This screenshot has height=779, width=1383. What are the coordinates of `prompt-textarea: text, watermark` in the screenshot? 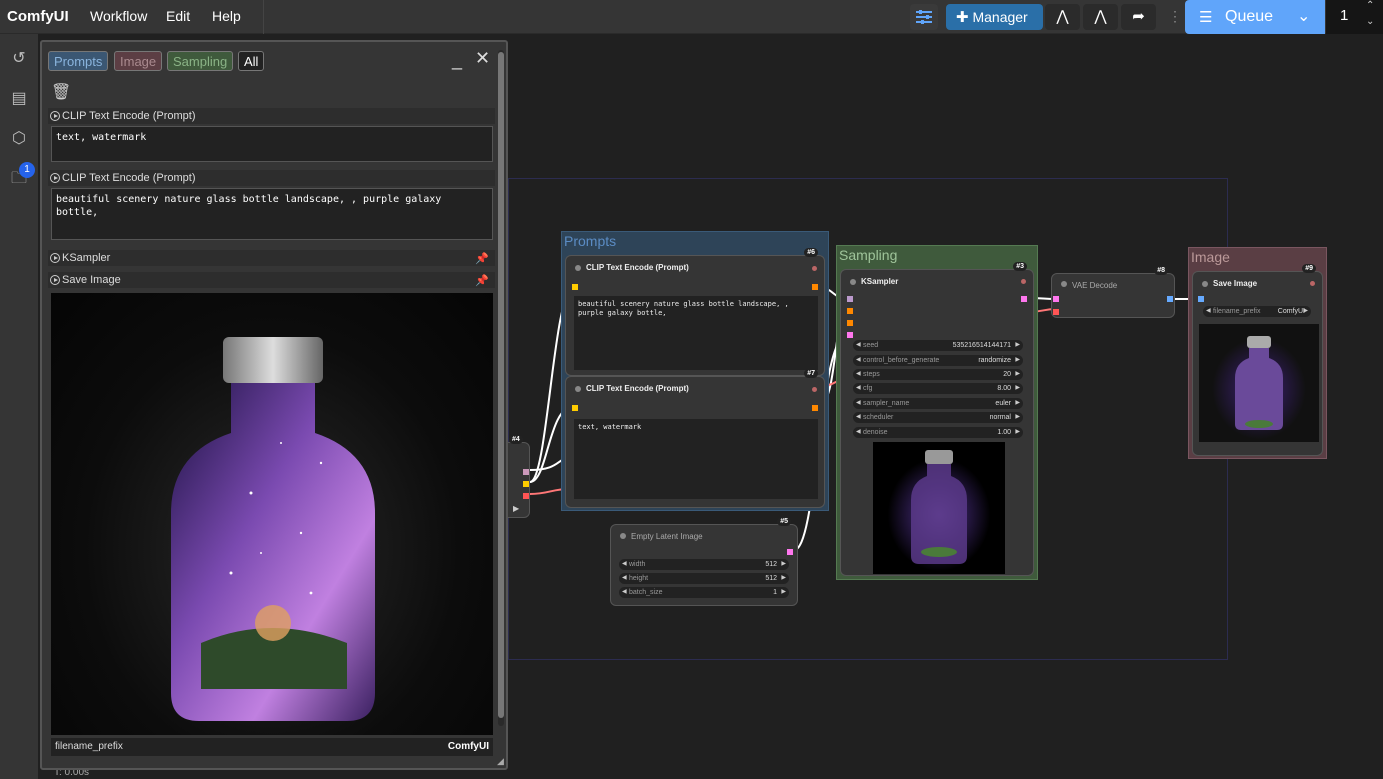 It's located at (696, 459).